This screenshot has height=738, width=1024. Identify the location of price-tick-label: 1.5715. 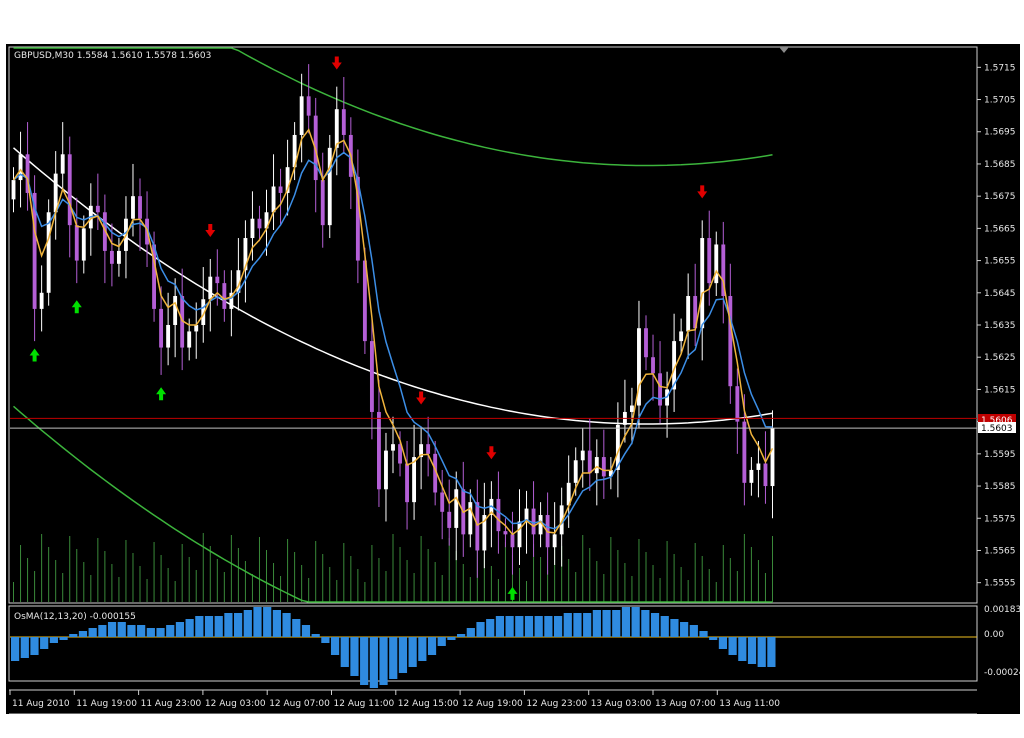
(1000, 68).